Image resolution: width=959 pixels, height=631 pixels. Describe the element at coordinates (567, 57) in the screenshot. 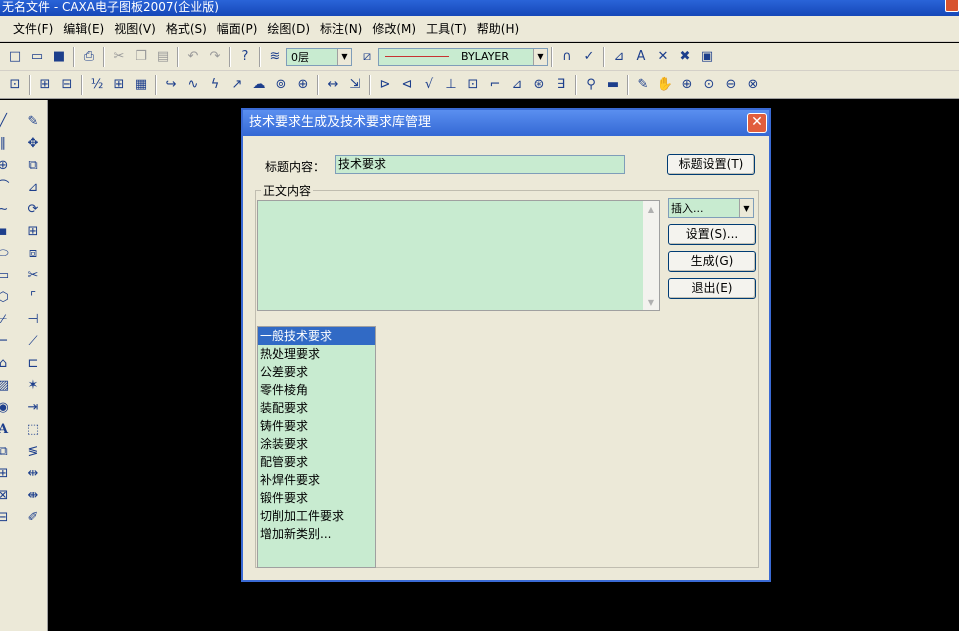

I see `snap-icon: ∩` at that location.